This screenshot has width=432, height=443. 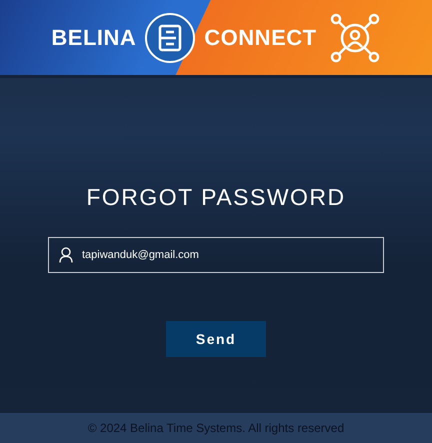 What do you see at coordinates (216, 255) in the screenshot?
I see `email-field: tapiwanduk@gmail.com` at bounding box center [216, 255].